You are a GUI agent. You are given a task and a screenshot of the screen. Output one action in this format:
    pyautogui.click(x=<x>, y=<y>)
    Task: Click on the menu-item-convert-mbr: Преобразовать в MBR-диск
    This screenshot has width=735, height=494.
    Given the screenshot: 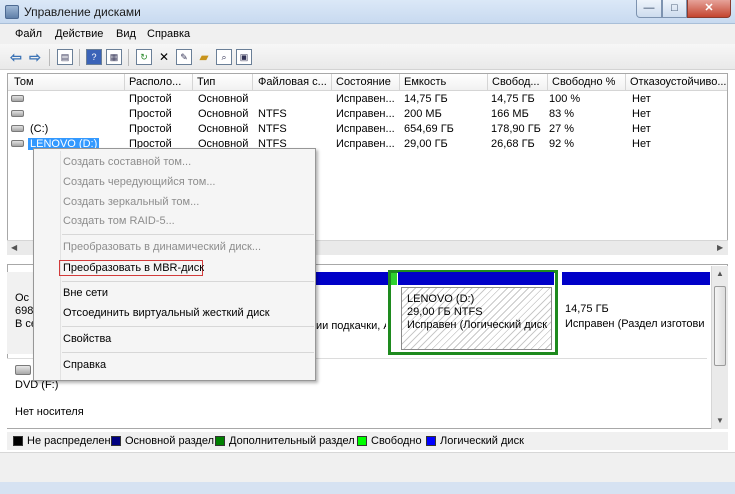 What is the action you would take?
    pyautogui.click(x=133, y=268)
    